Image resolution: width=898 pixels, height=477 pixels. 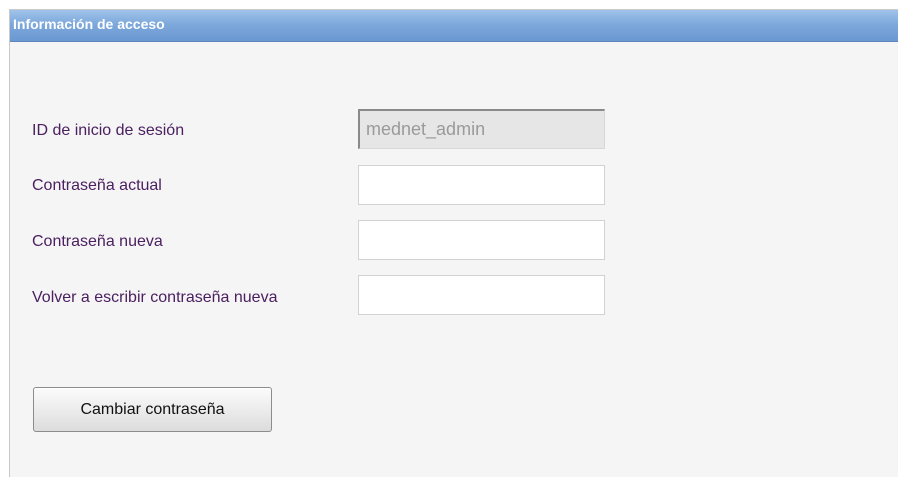 I want to click on panel-title: Información de acceso, so click(x=89, y=24).